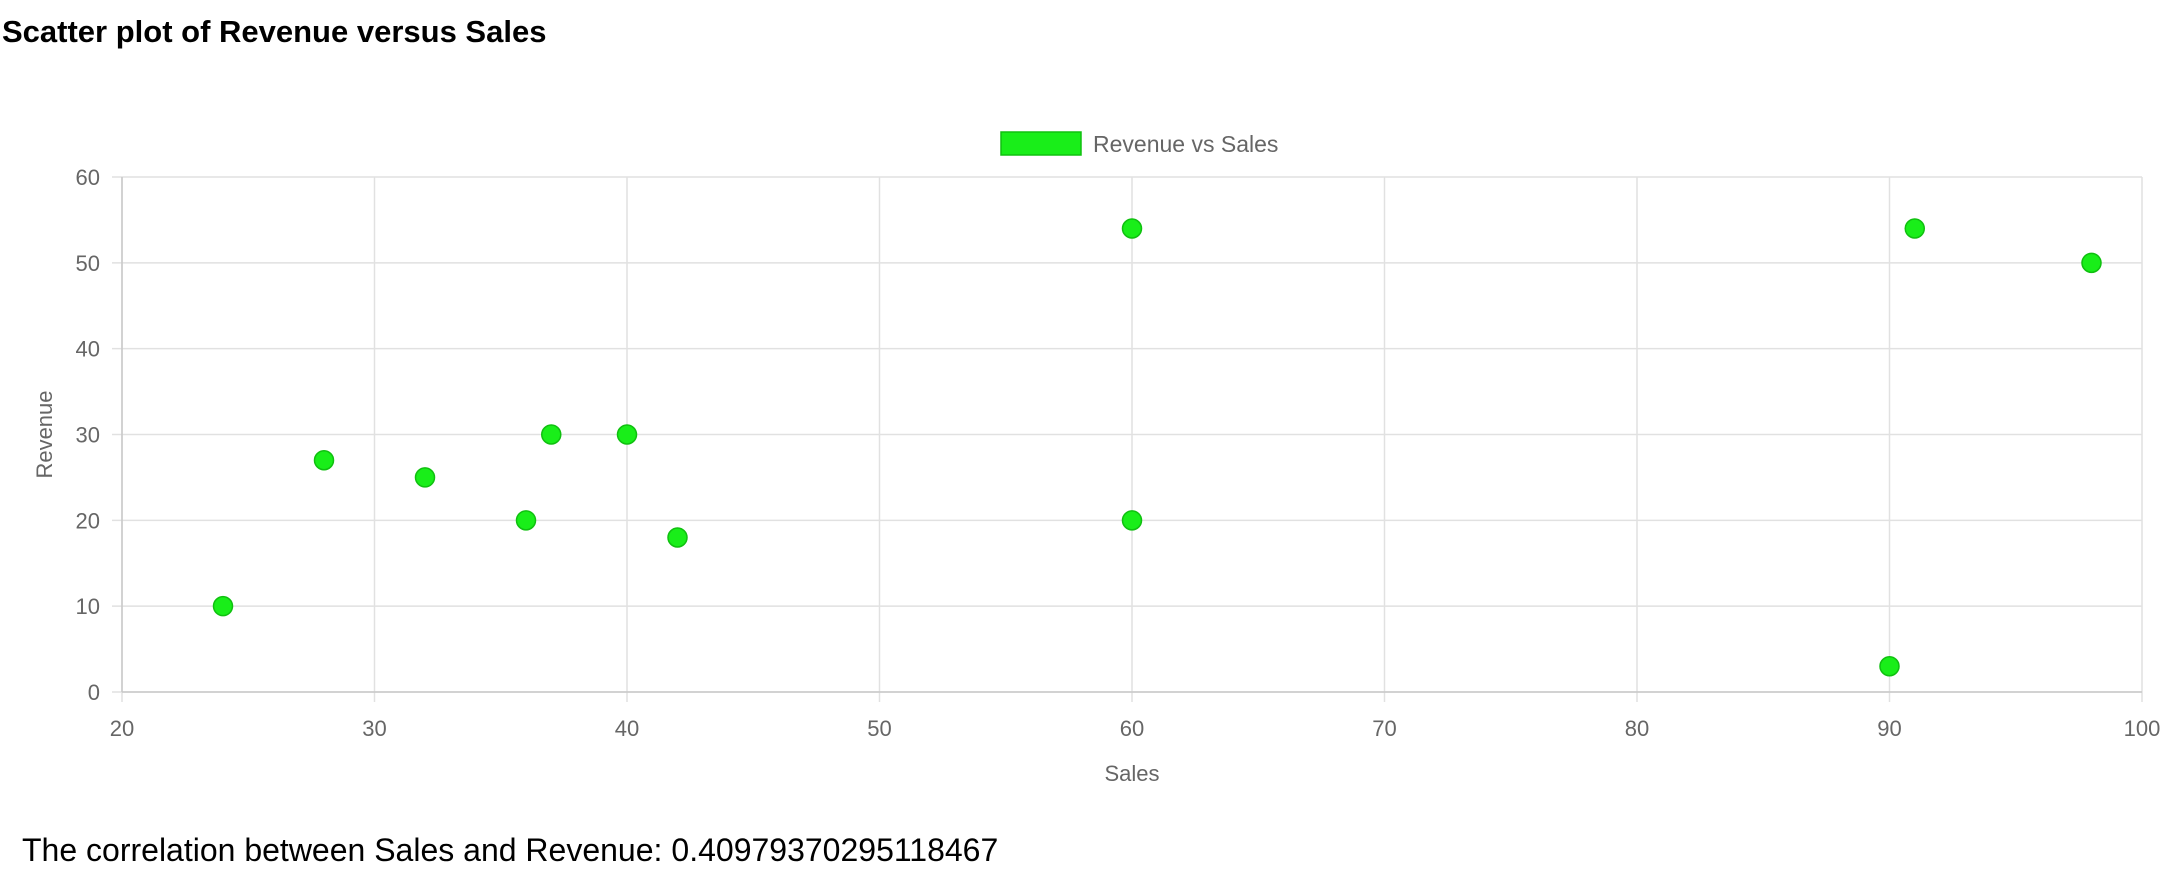 This screenshot has height=886, width=2176. Describe the element at coordinates (122, 728) in the screenshot. I see `x-tick-label: 20` at that location.